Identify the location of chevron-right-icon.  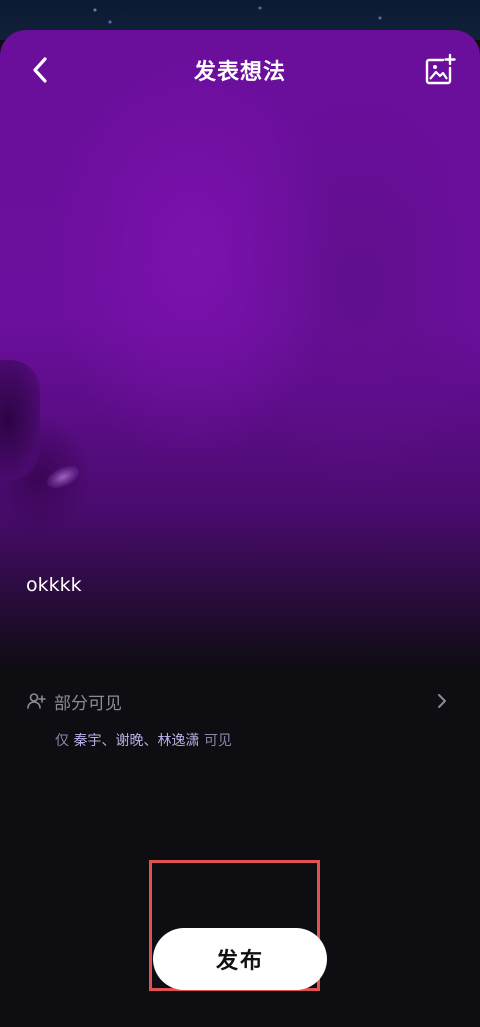
(442, 701).